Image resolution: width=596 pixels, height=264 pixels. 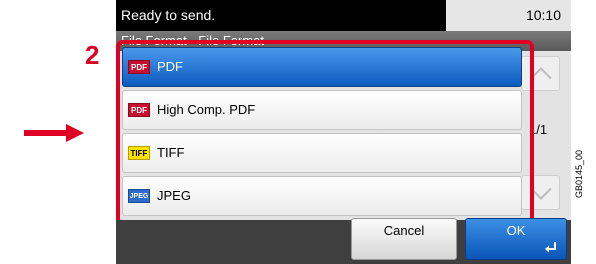 I want to click on cancel-button: Cancel, so click(x=404, y=239).